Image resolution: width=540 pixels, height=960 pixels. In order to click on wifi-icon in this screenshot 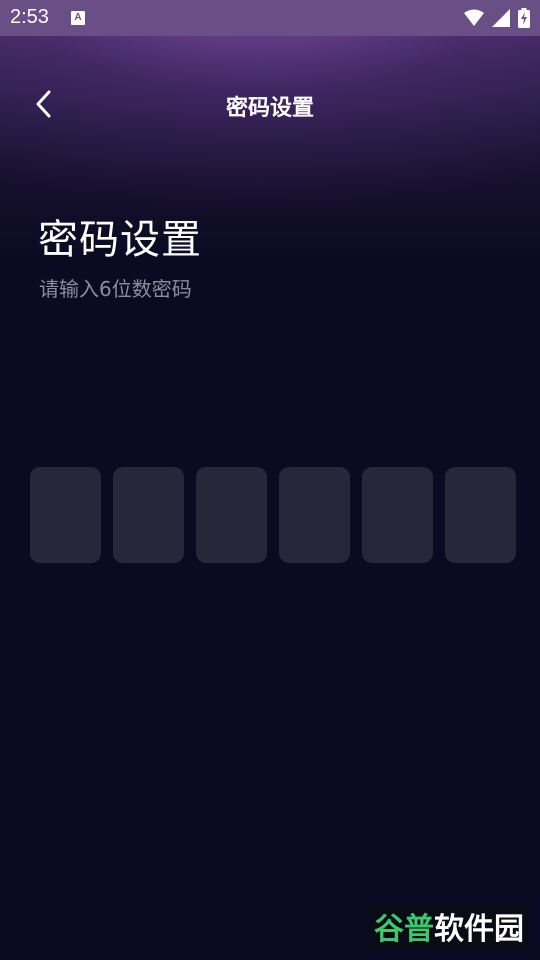, I will do `click(474, 17)`.